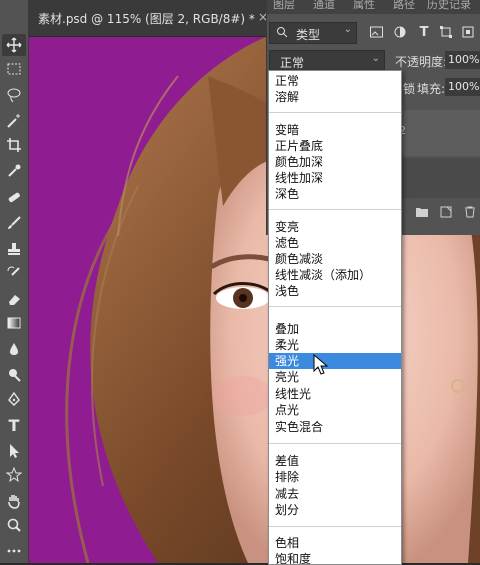 Image resolution: width=480 pixels, height=565 pixels. Describe the element at coordinates (14, 425) in the screenshot. I see `type-icon: T` at that location.